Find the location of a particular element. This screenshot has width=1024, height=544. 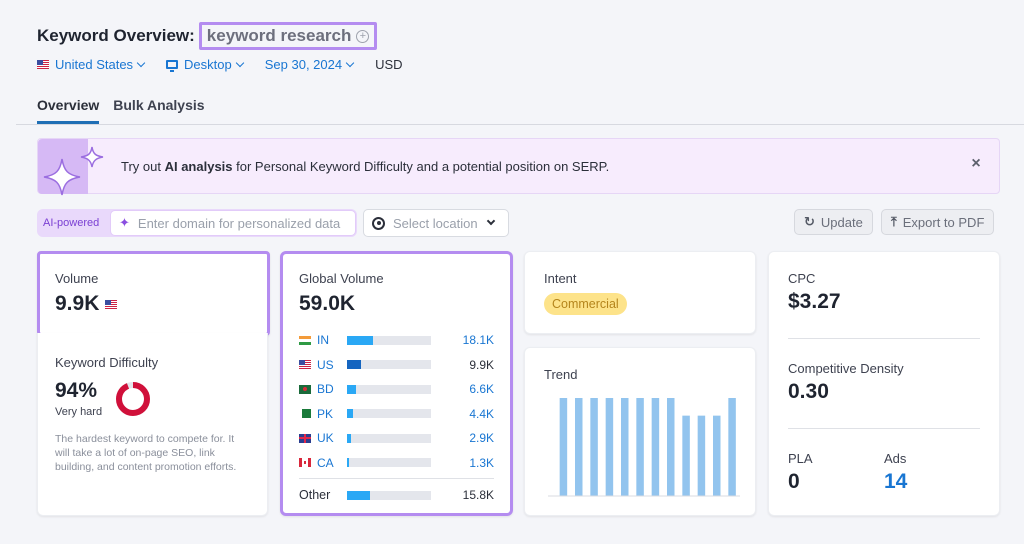

currency-label: USD is located at coordinates (389, 64).